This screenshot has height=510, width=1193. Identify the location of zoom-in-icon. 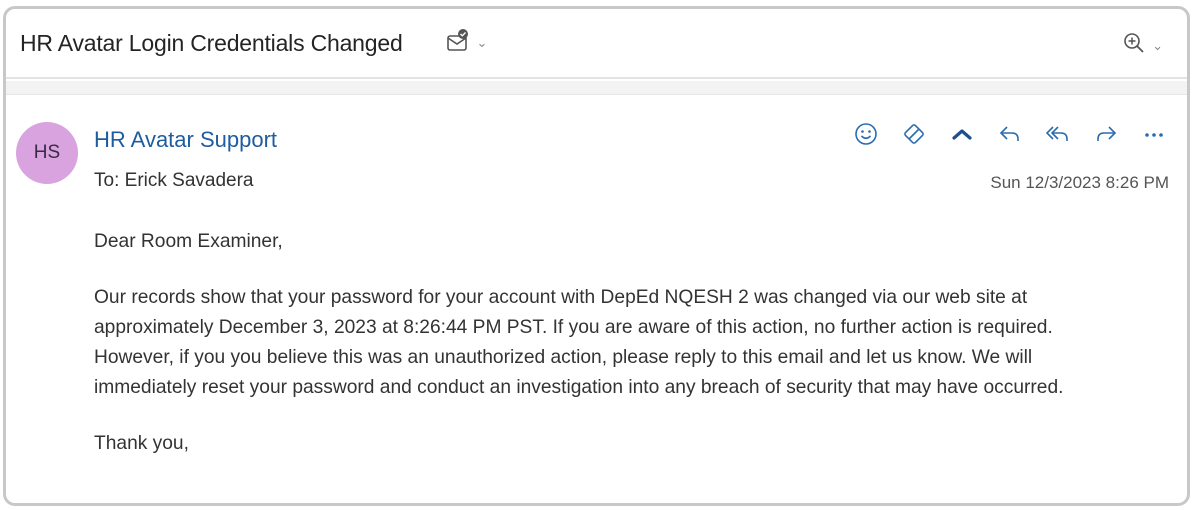
(1134, 45).